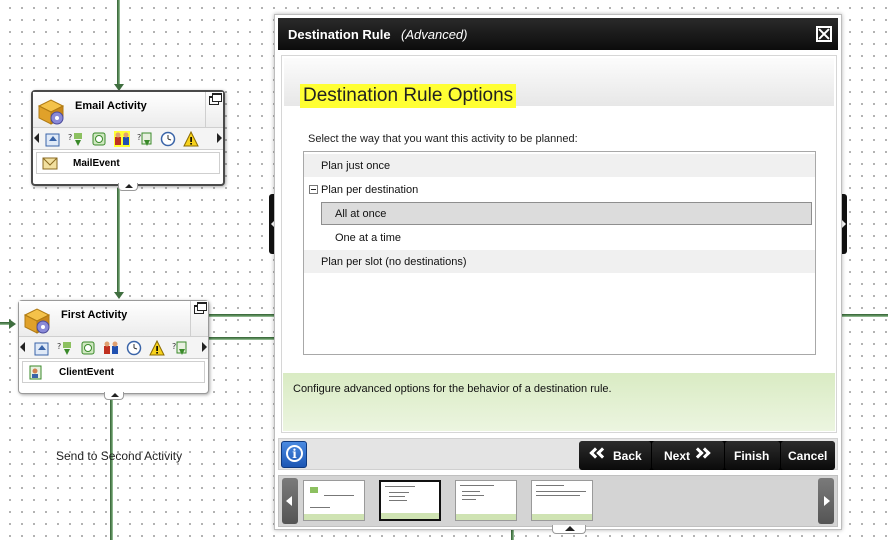  Describe the element at coordinates (602, 453) in the screenshot. I see `back-chevron-icon` at that location.